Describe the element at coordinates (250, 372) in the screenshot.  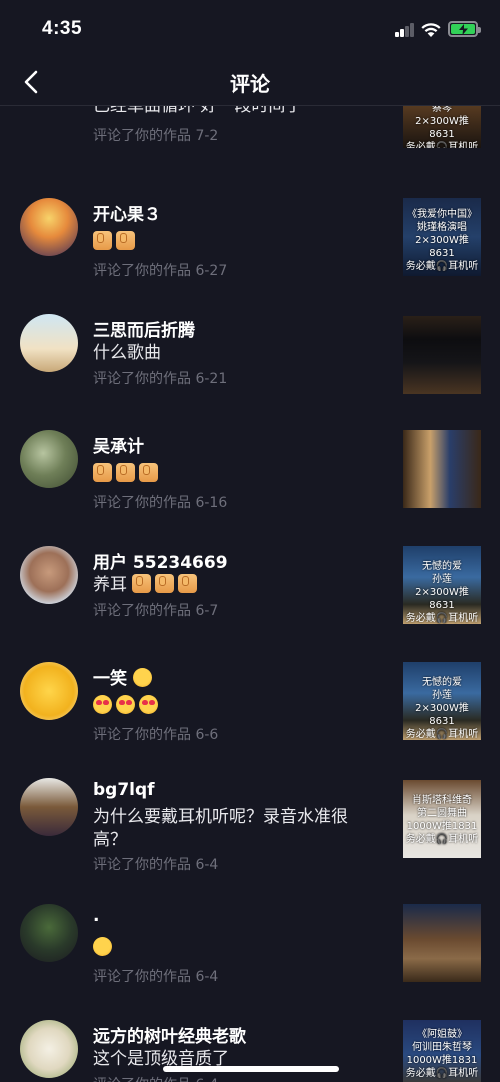
I see `comment-item: 三思而后折腾 什么歌曲 评论了你的作品 6-21` at that location.